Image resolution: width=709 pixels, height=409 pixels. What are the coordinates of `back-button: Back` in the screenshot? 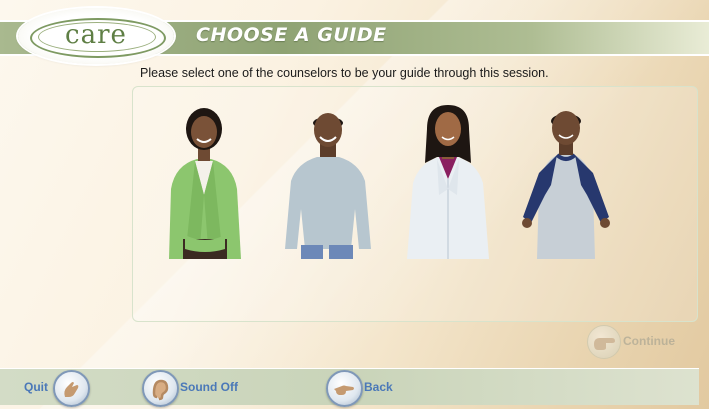 It's located at (366, 388).